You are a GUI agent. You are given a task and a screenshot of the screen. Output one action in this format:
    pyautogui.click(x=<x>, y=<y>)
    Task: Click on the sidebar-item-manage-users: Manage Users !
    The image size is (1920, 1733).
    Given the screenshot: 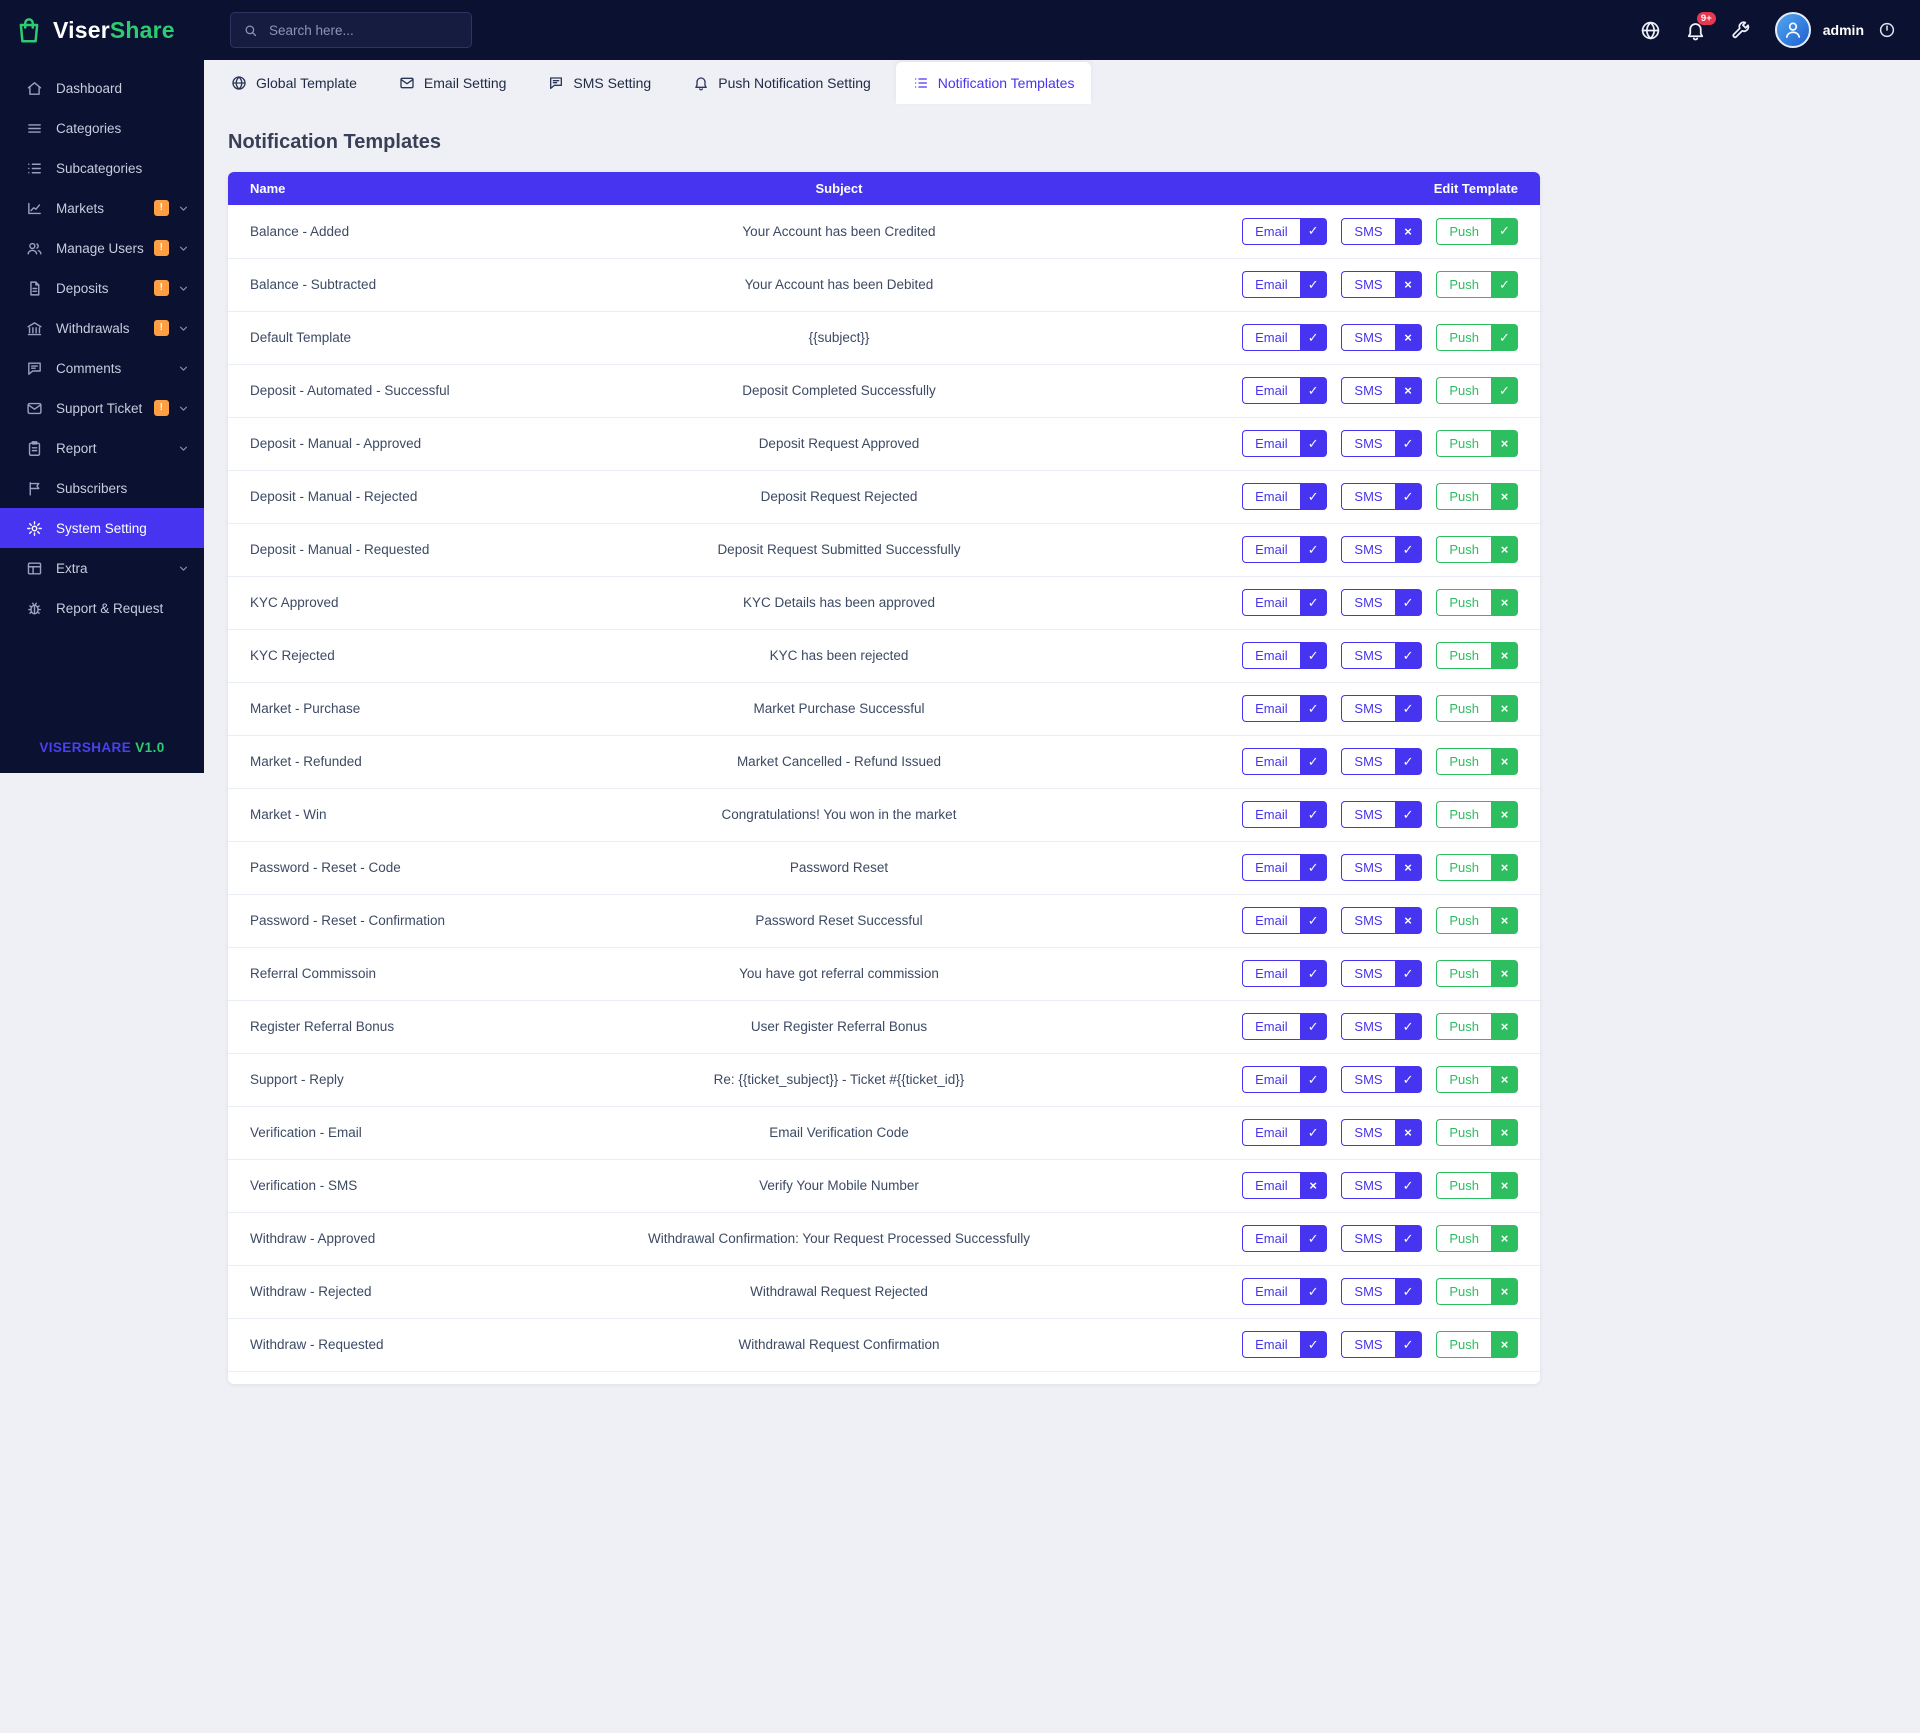 What is the action you would take?
    pyautogui.click(x=102, y=248)
    